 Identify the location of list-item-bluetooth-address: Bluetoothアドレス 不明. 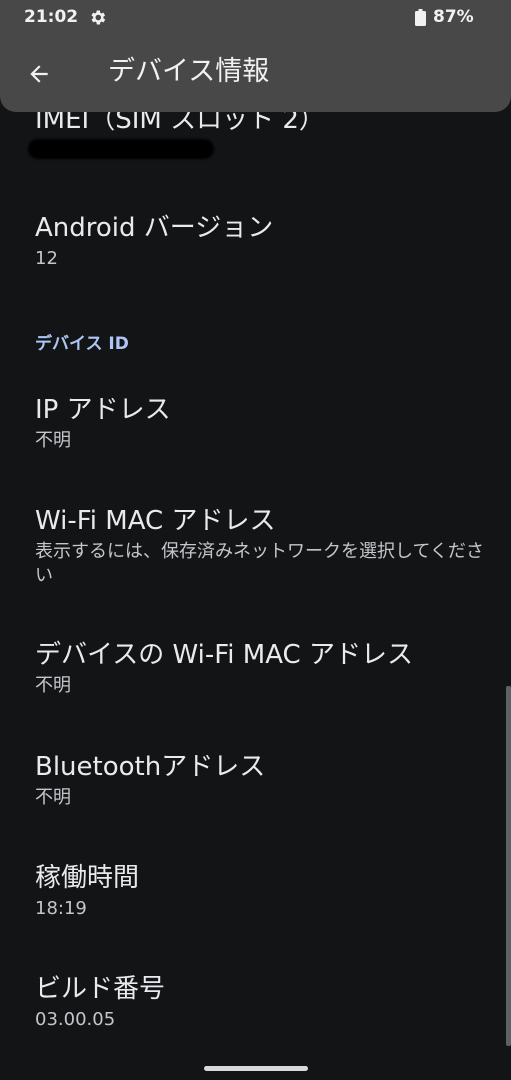
(260, 780).